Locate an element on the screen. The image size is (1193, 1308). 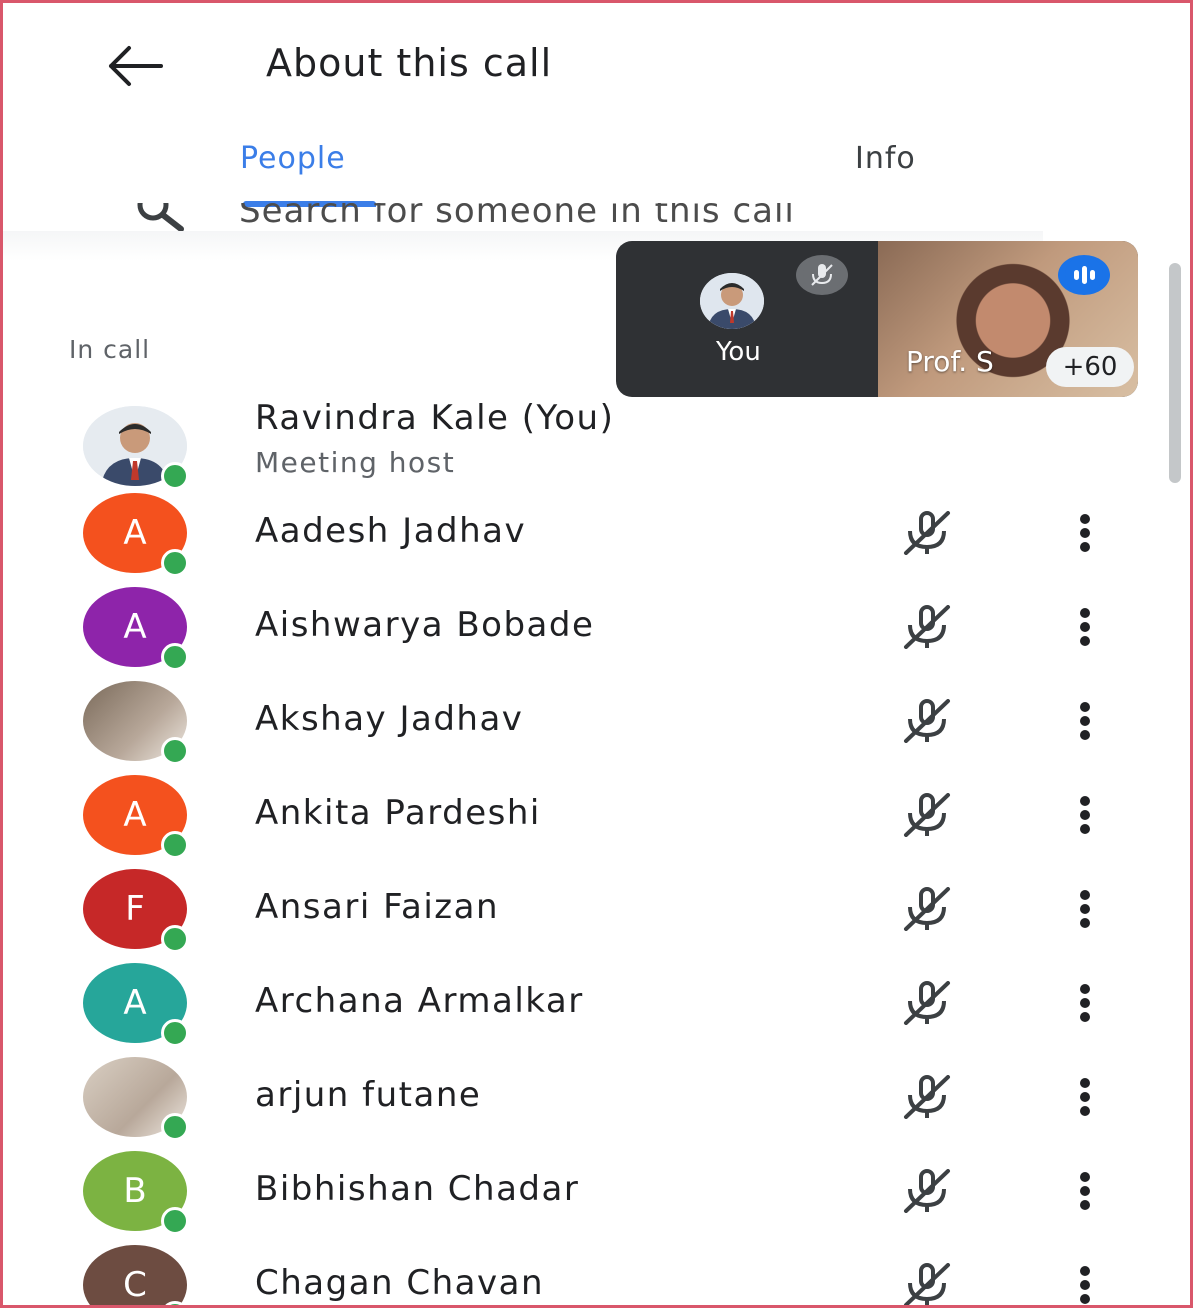
participant-name: Archana Armalkar is located at coordinates (419, 1001).